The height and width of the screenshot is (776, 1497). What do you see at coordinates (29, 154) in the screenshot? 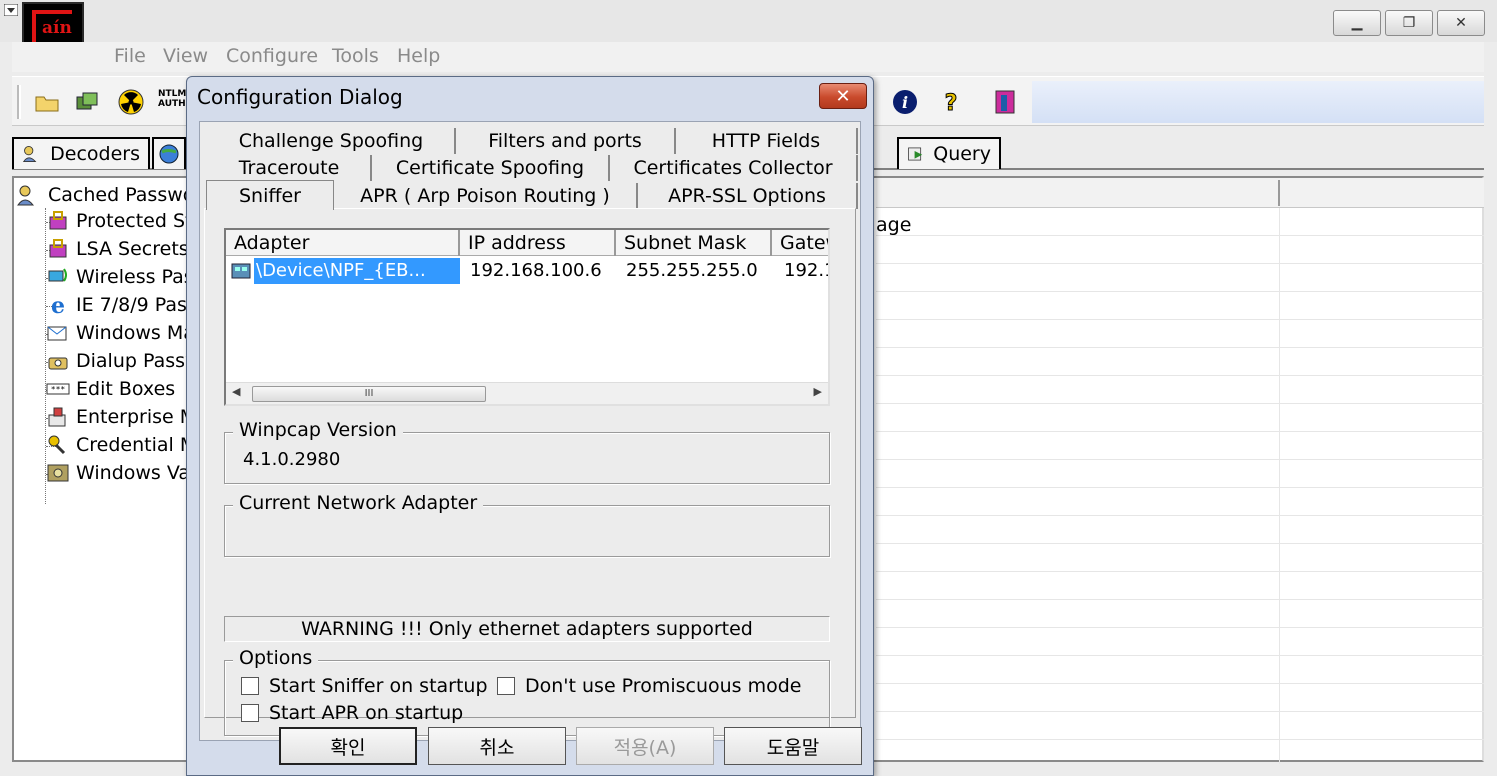
I see `decoders-icon` at bounding box center [29, 154].